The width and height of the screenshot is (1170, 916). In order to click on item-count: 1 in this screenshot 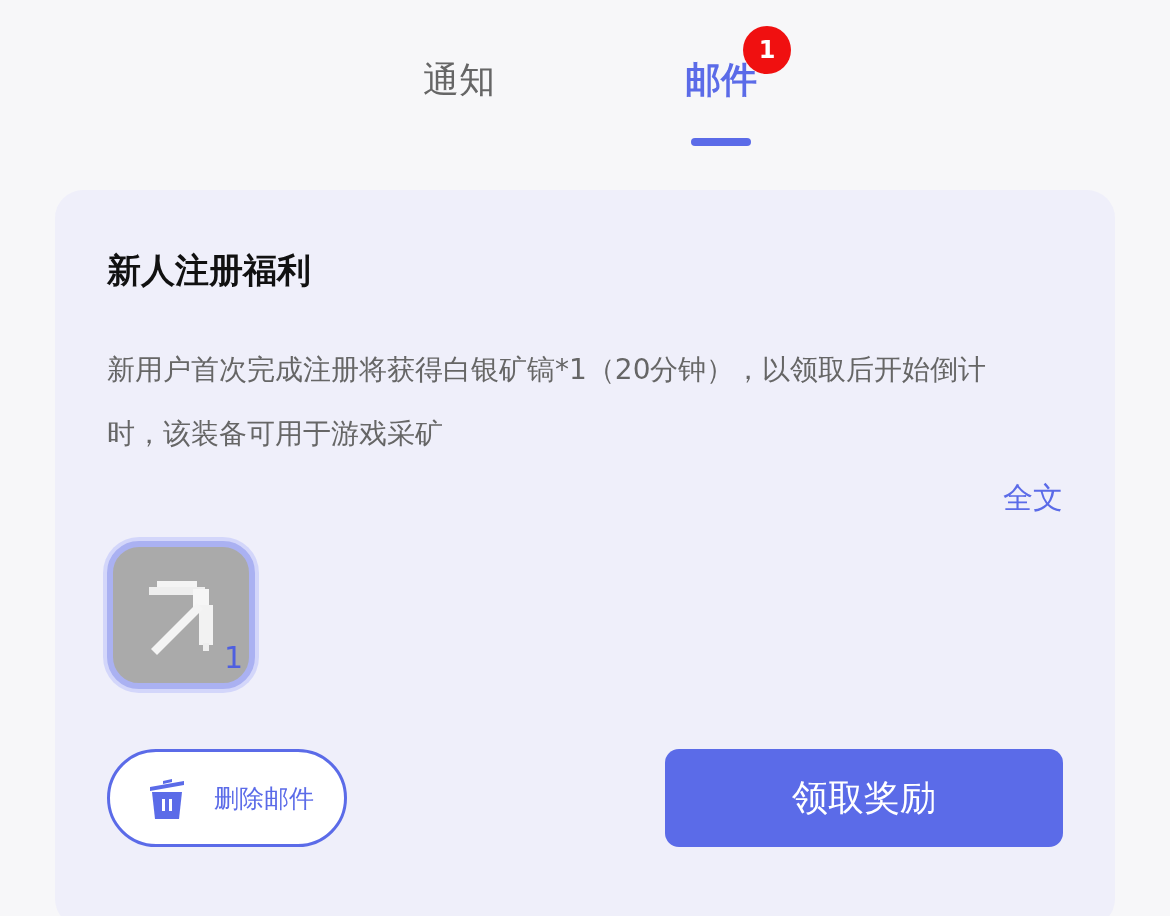, I will do `click(233, 657)`.